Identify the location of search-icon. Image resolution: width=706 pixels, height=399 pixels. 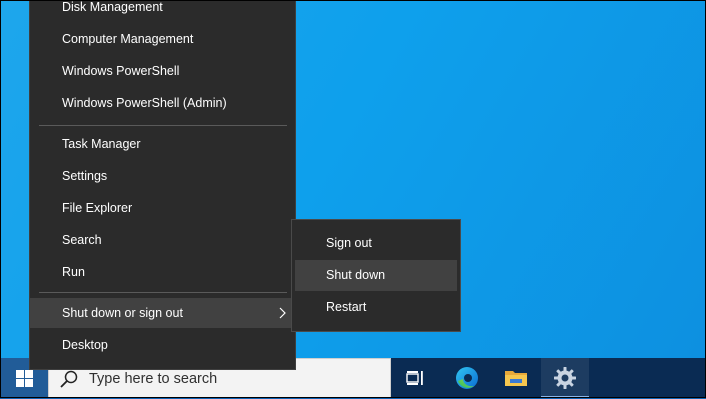
(69, 379).